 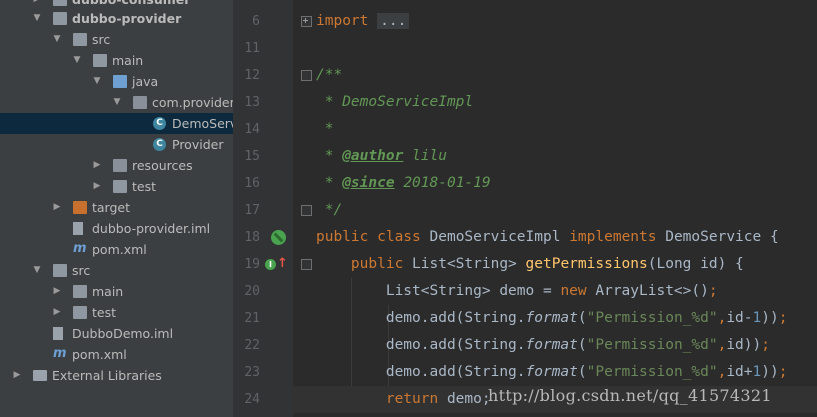 I want to click on tree-item-dubbodemo-iml: DubboDemo.iml, so click(x=116, y=333).